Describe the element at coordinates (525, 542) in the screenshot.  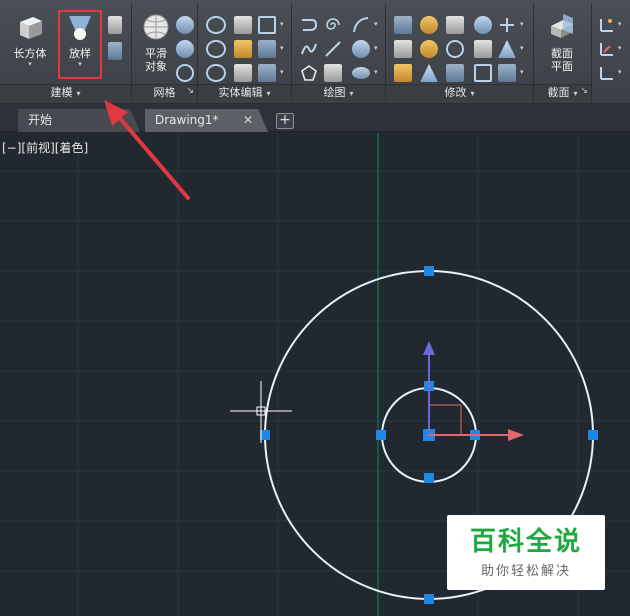
I see `watermark-title: 百科全说` at that location.